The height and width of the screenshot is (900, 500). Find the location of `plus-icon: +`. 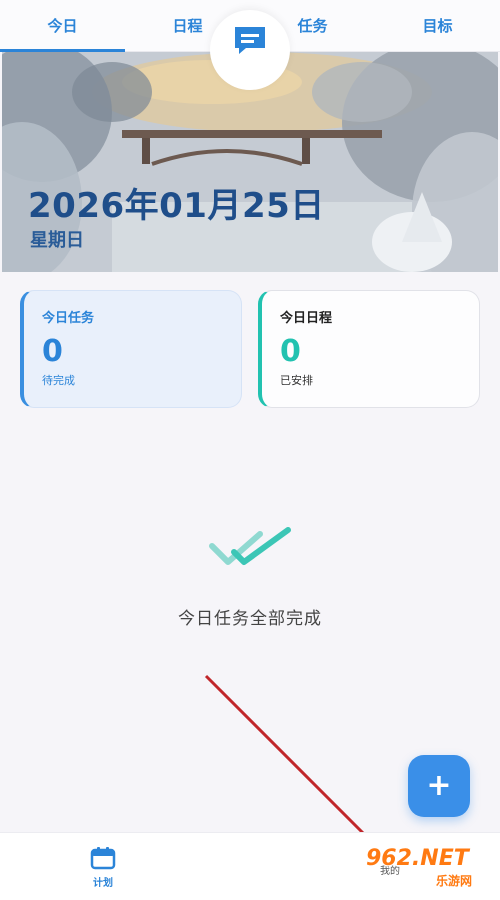

plus-icon: + is located at coordinates (439, 785).